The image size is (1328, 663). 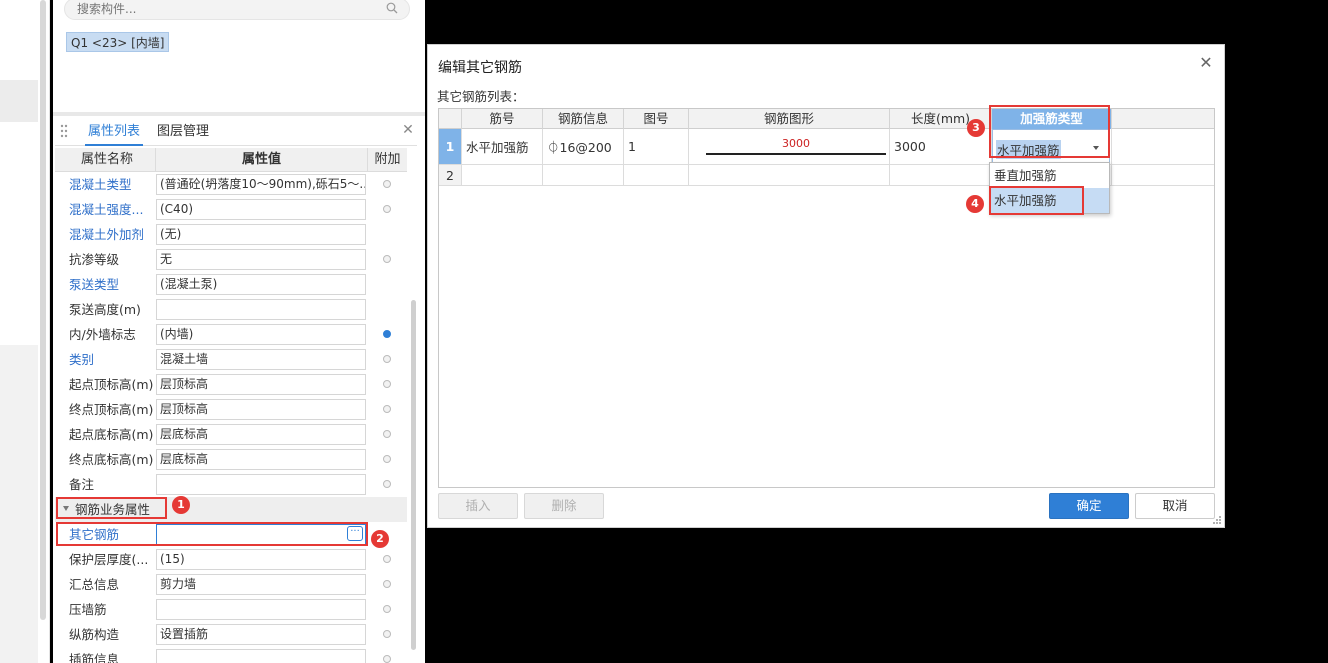 I want to click on component-chip: Q1 <23> [内墙], so click(x=118, y=42).